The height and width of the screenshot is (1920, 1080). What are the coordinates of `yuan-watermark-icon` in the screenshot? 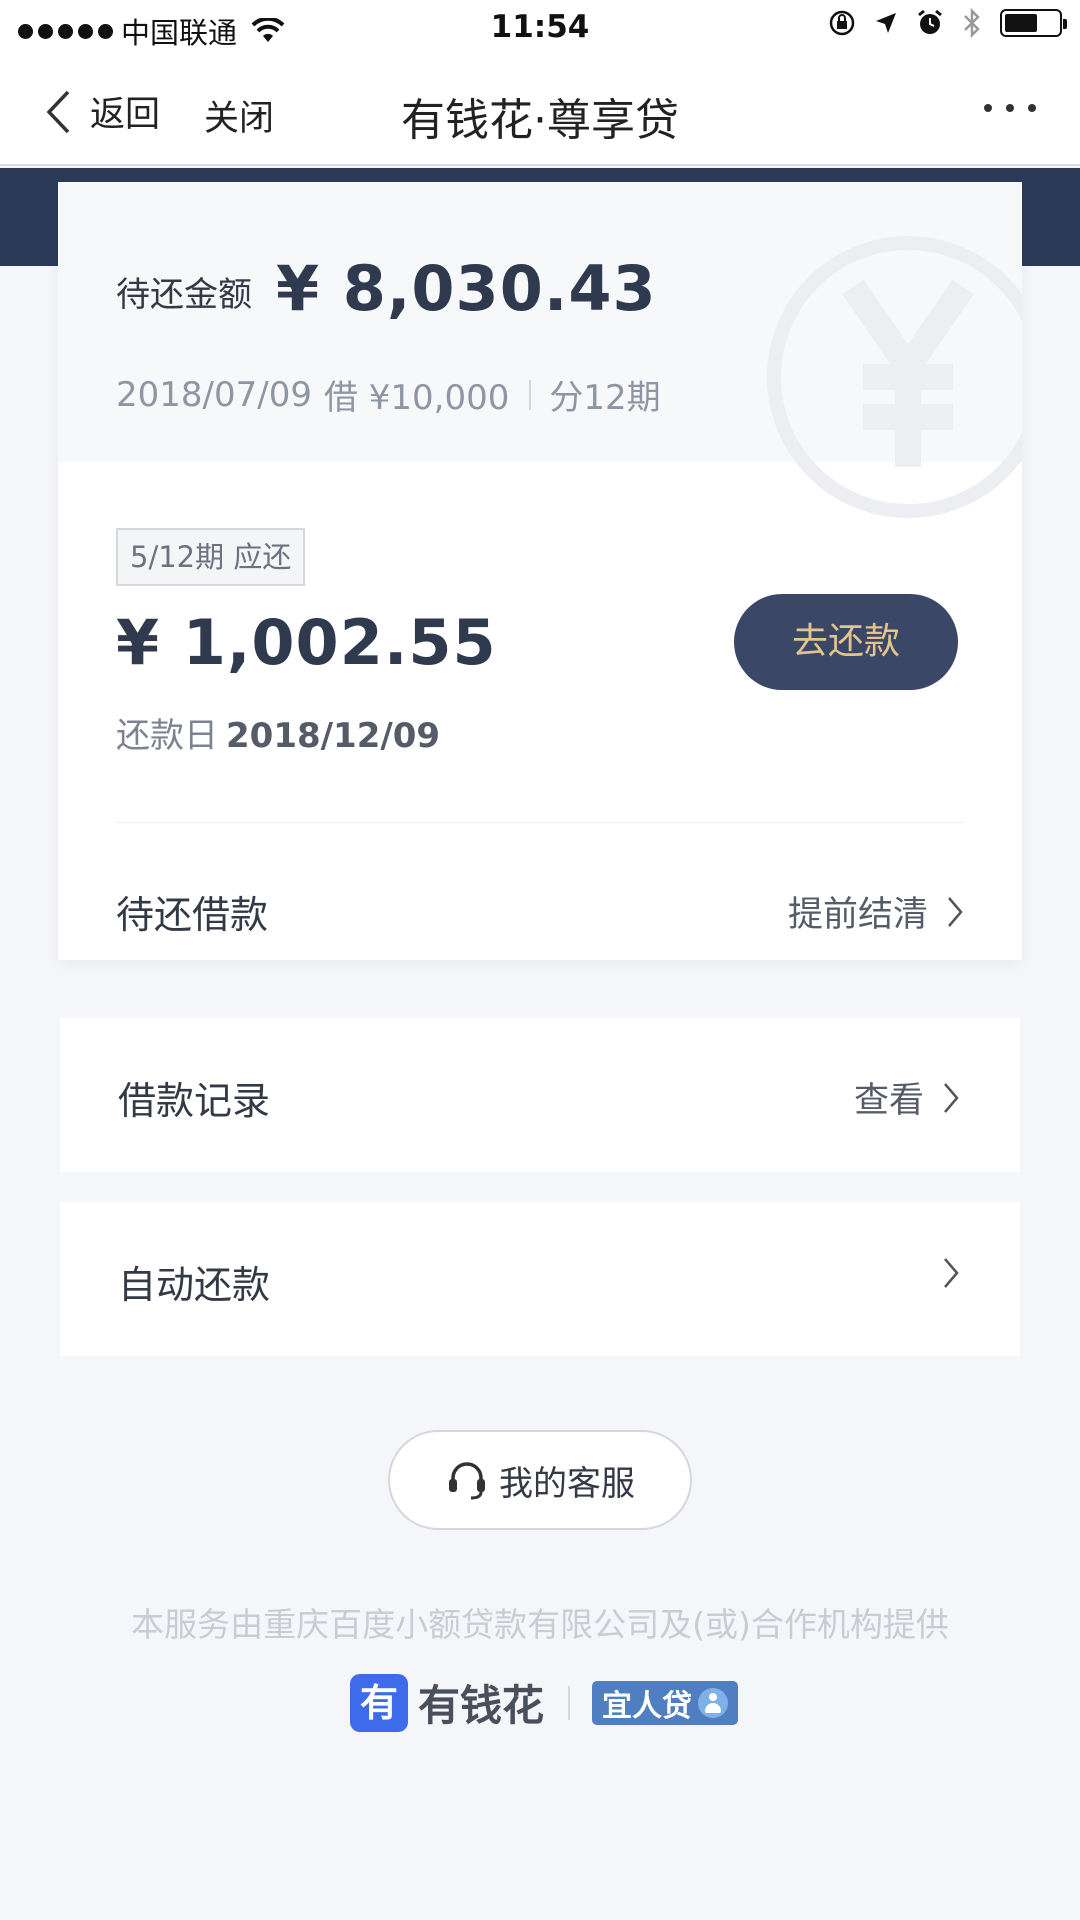 It's located at (894, 377).